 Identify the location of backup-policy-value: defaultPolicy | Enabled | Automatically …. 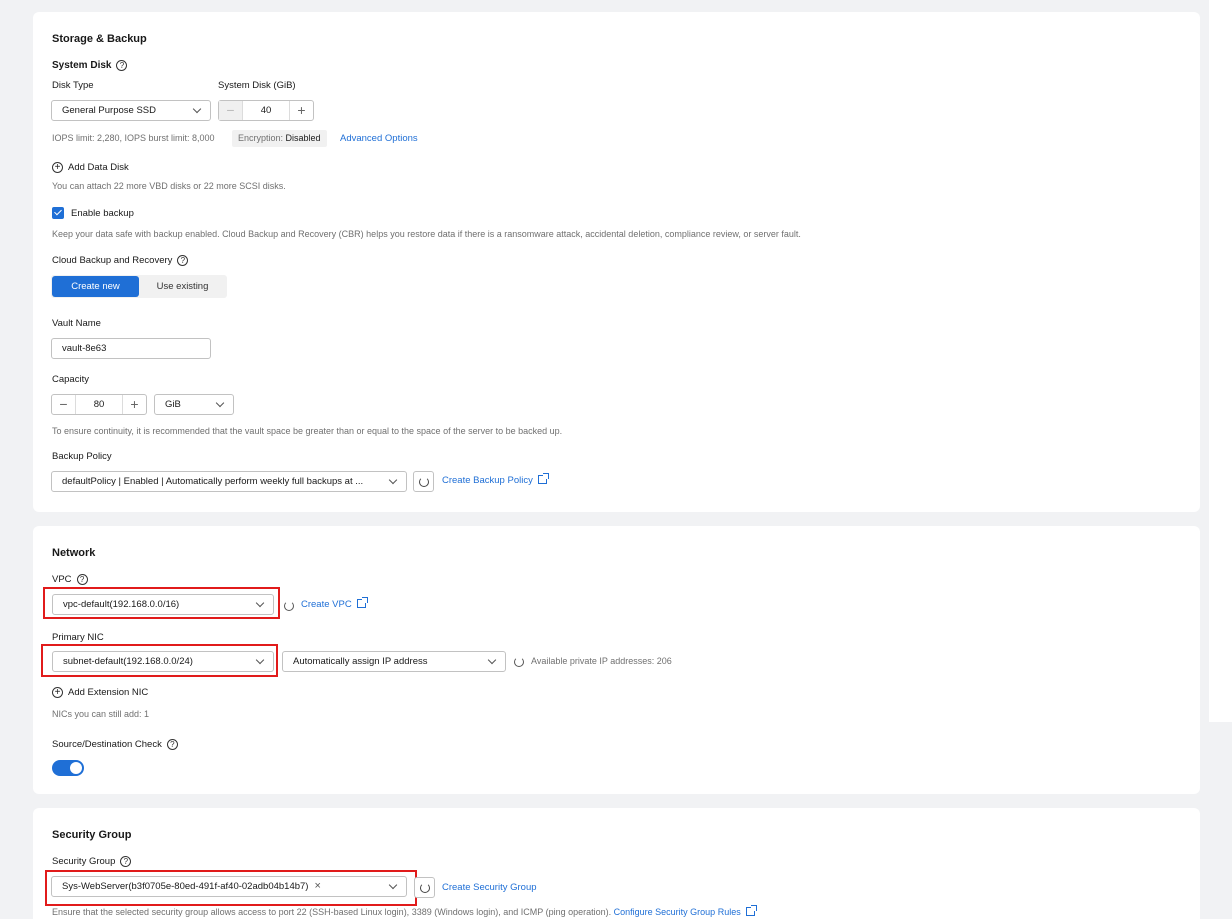
(213, 481).